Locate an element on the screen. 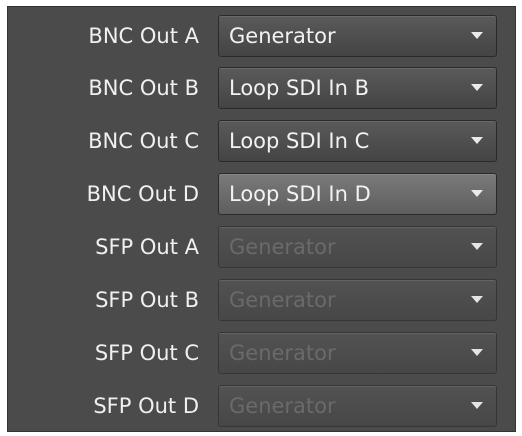  output-row-bnc-out-c: BNC Out C Loop SDI In C is located at coordinates (261, 141).